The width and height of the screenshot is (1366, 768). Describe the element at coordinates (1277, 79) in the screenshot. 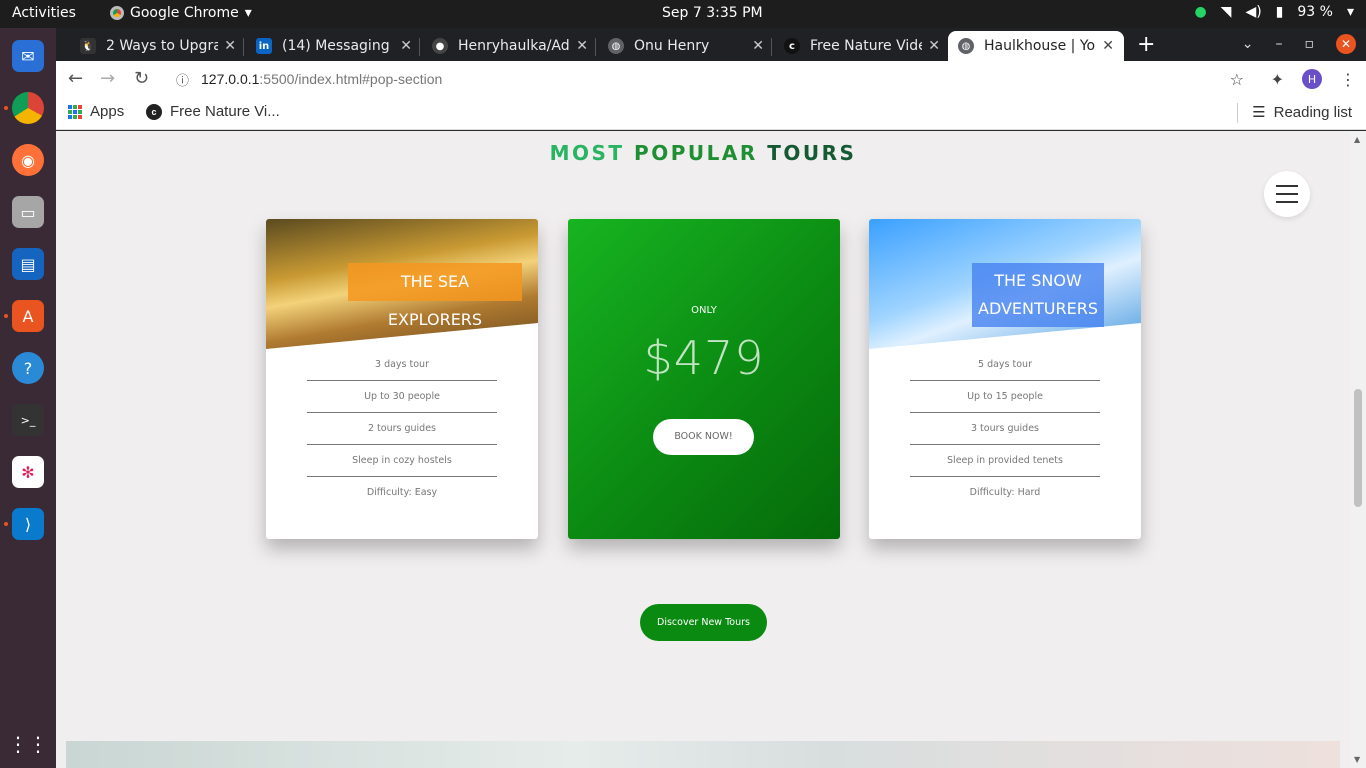

I see `extensions-icon: ✦` at that location.